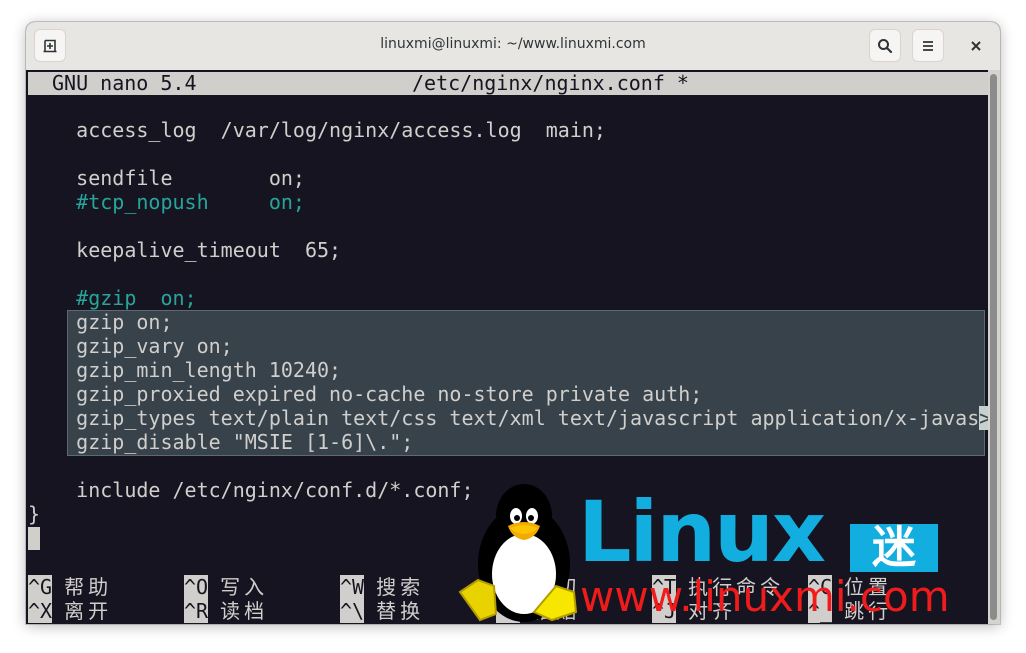 The height and width of the screenshot is (653, 1026). Describe the element at coordinates (556, 611) in the screenshot. I see `shortcut-label: 粘贴` at that location.